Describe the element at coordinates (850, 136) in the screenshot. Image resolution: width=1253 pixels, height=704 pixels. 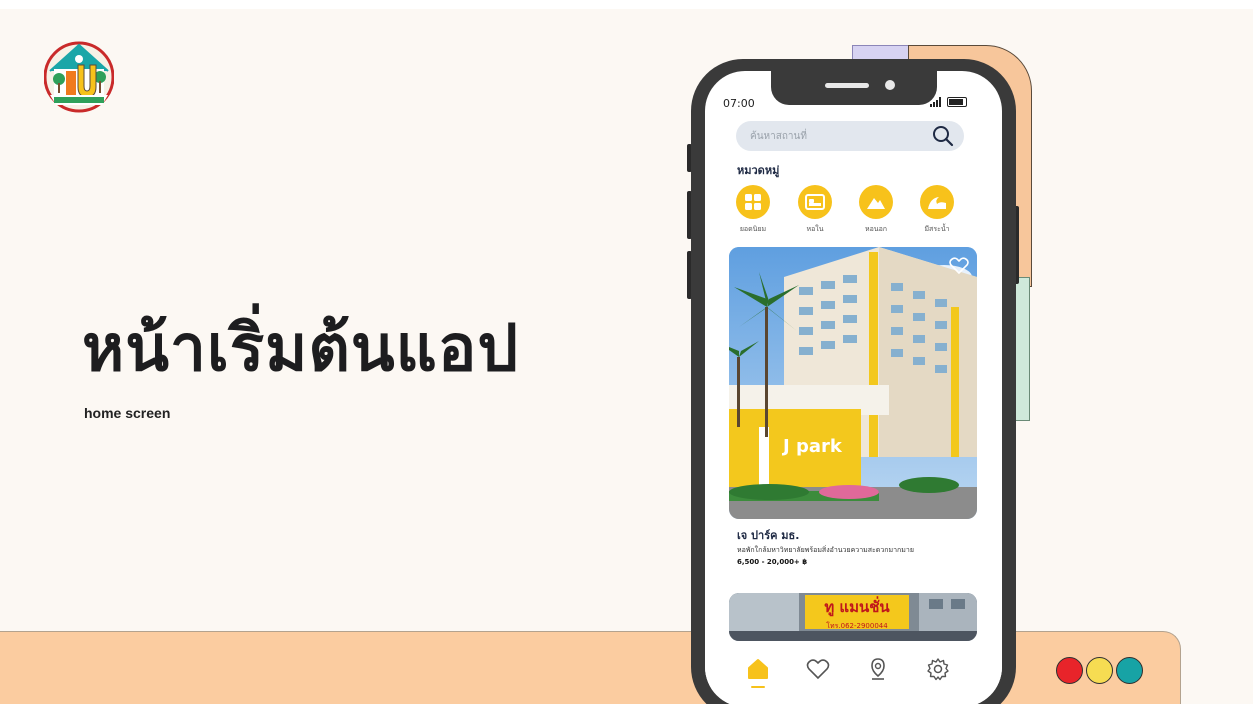
I see `search-bar: ค้นหาสถานที่` at that location.